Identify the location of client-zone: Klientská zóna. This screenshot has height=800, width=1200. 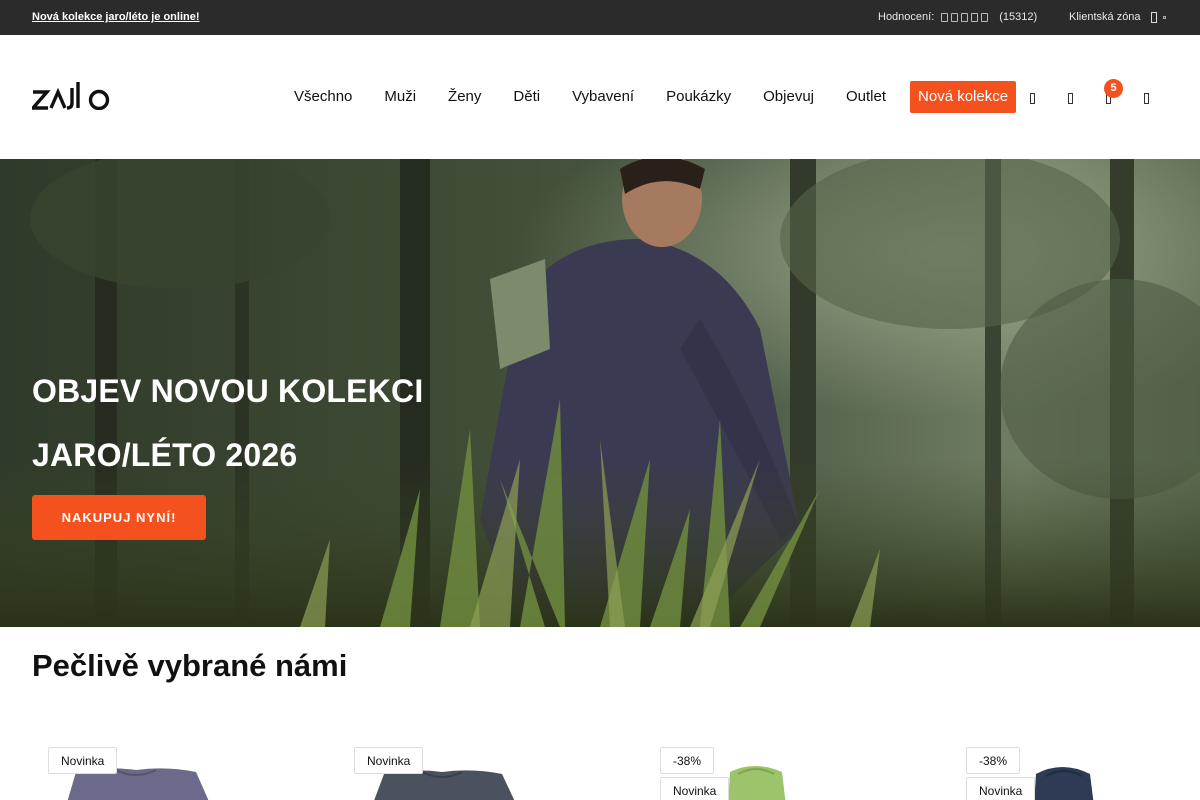
(1117, 17).